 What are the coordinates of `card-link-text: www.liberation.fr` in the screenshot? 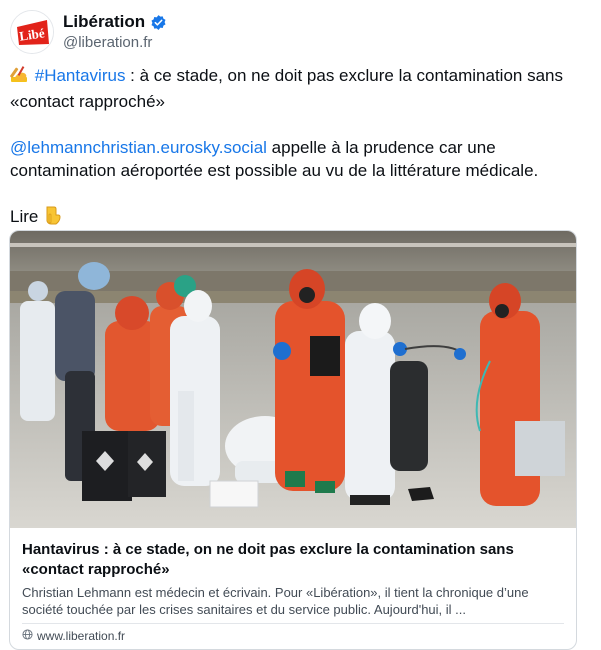 It's located at (81, 636).